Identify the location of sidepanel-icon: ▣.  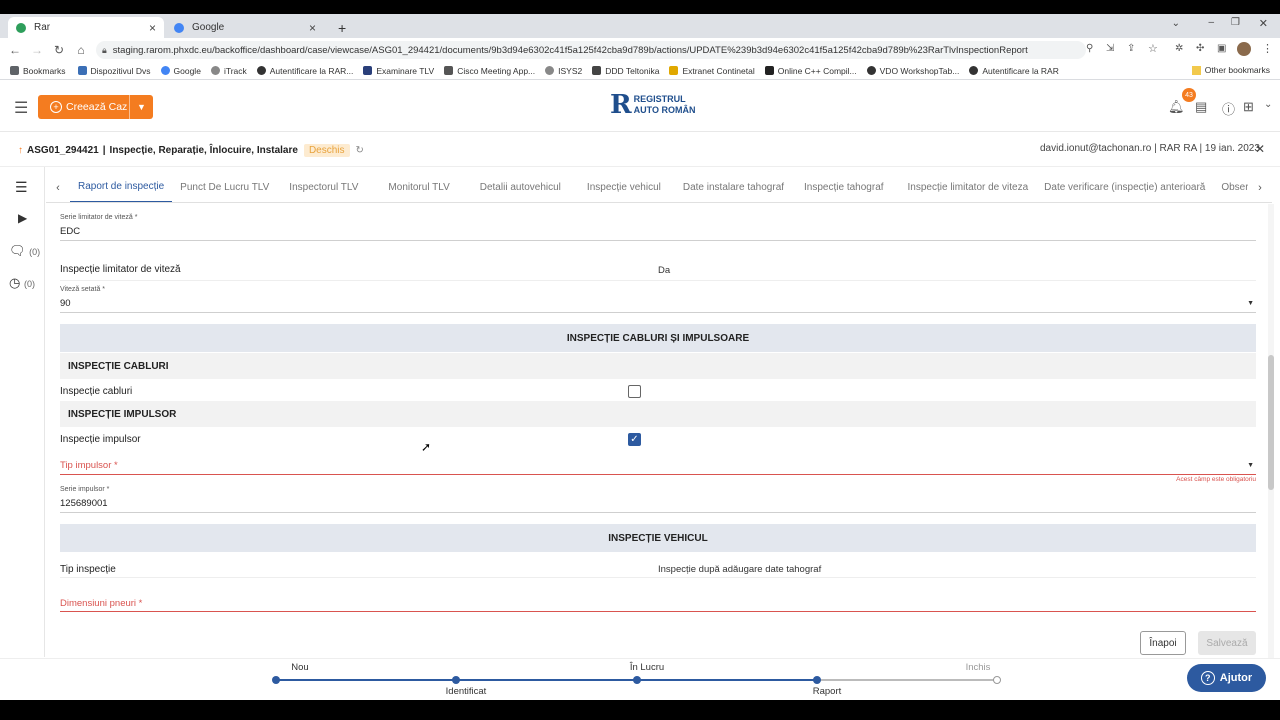
(1221, 48).